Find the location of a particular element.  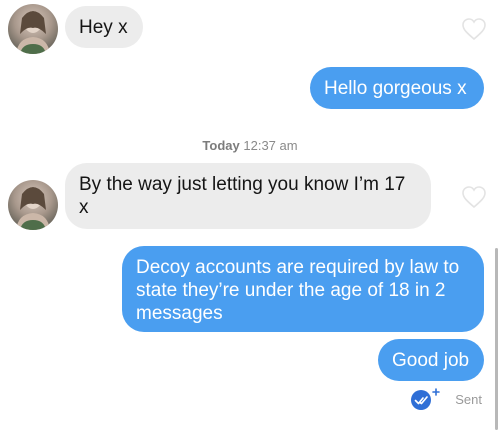

timestamp-day: Today is located at coordinates (221, 145).